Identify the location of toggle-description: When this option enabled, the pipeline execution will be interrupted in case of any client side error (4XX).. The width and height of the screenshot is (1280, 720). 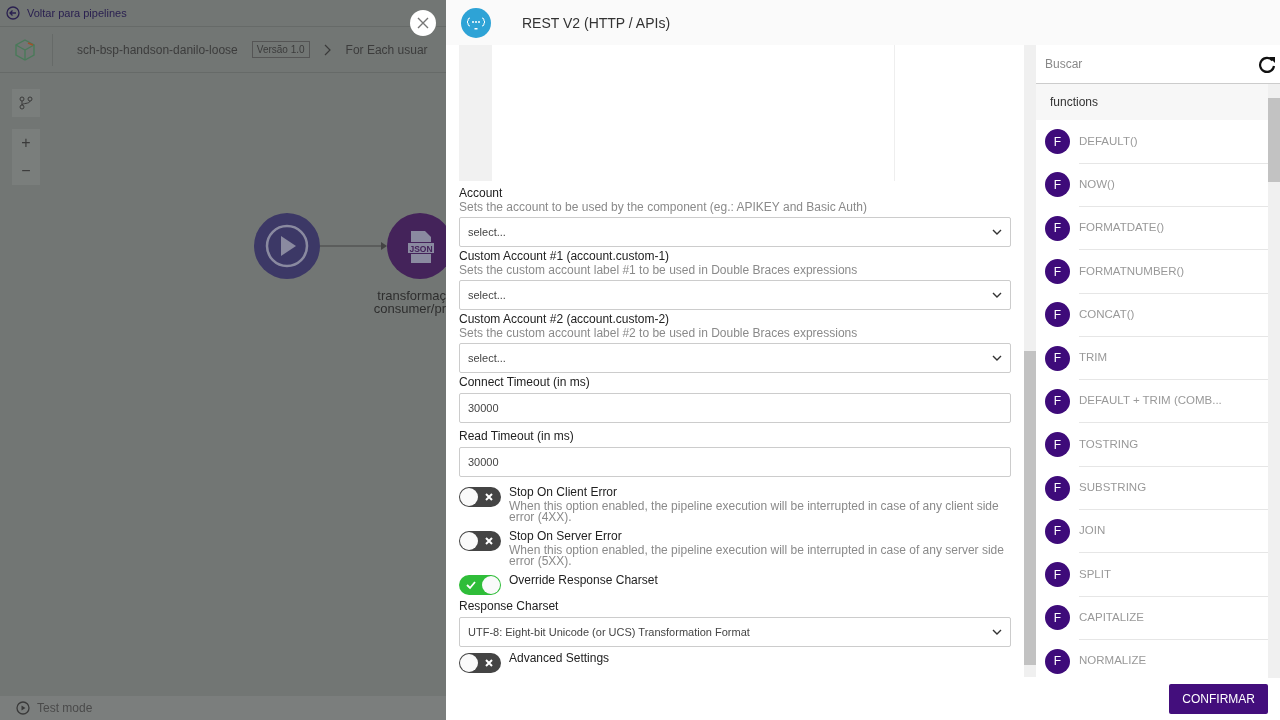
(754, 512).